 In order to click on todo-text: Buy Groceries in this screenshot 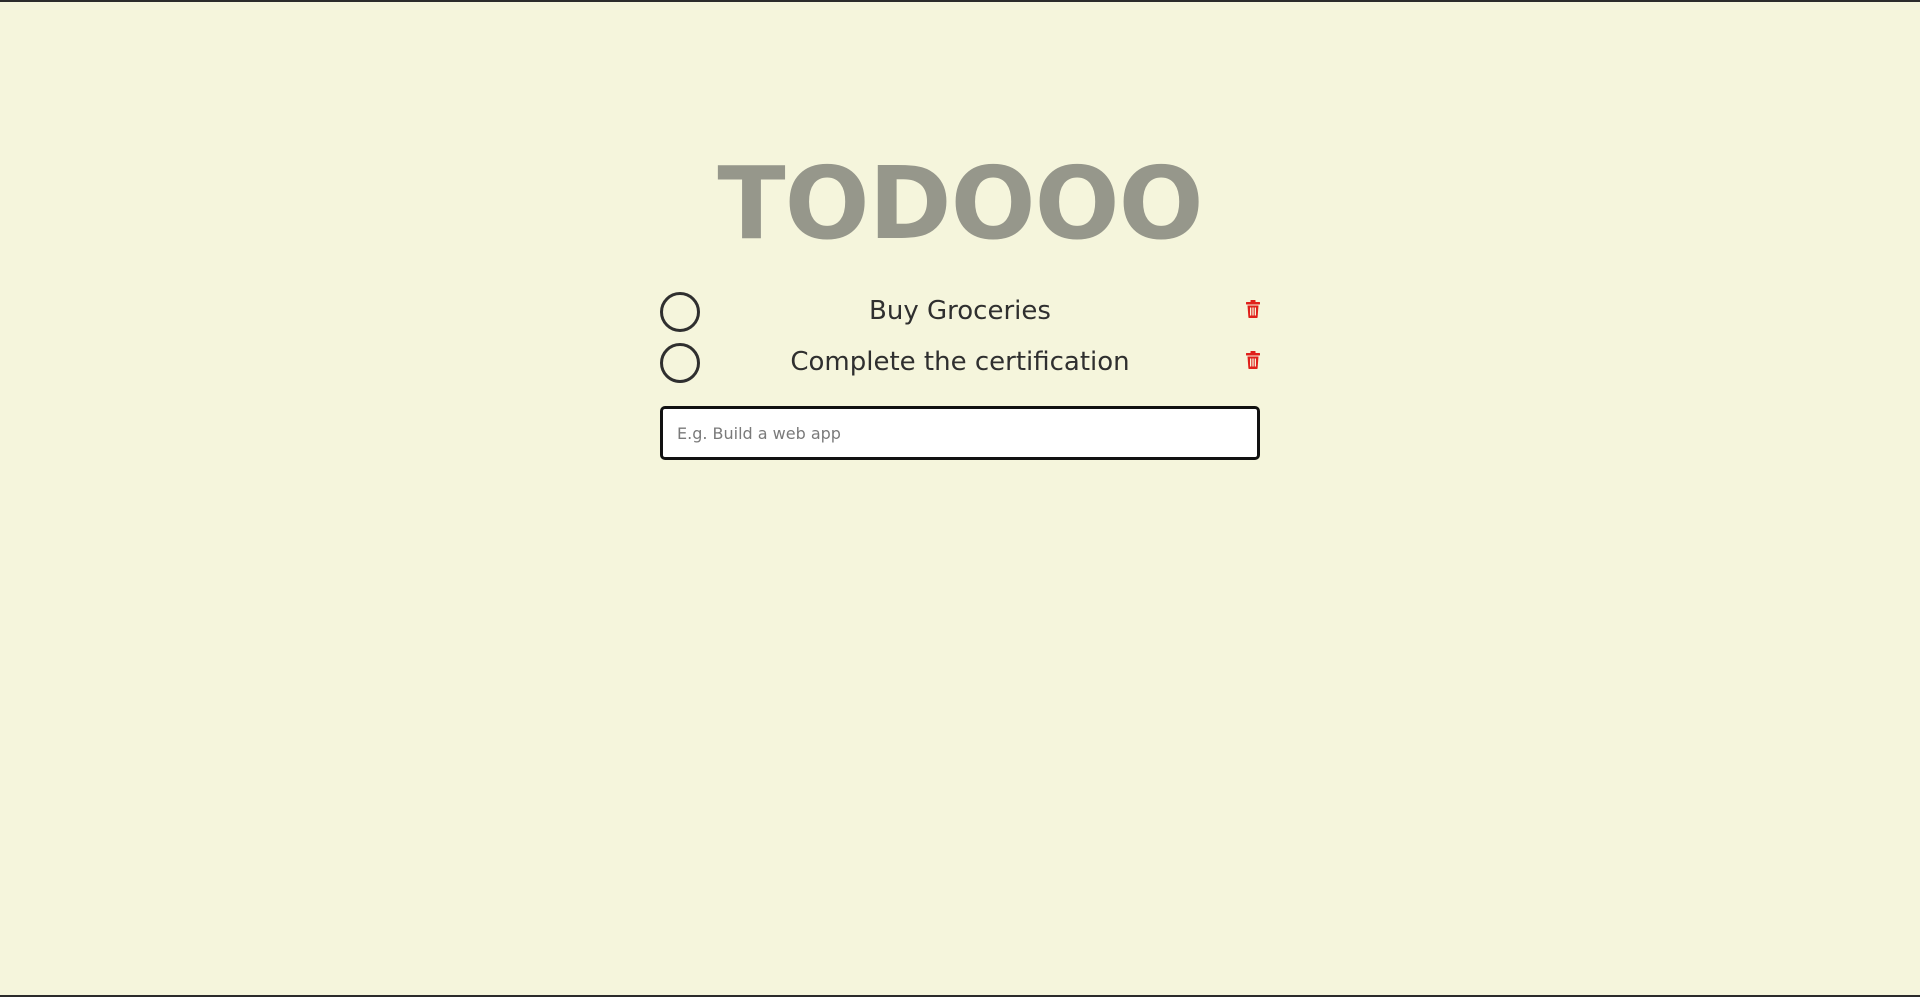, I will do `click(960, 311)`.